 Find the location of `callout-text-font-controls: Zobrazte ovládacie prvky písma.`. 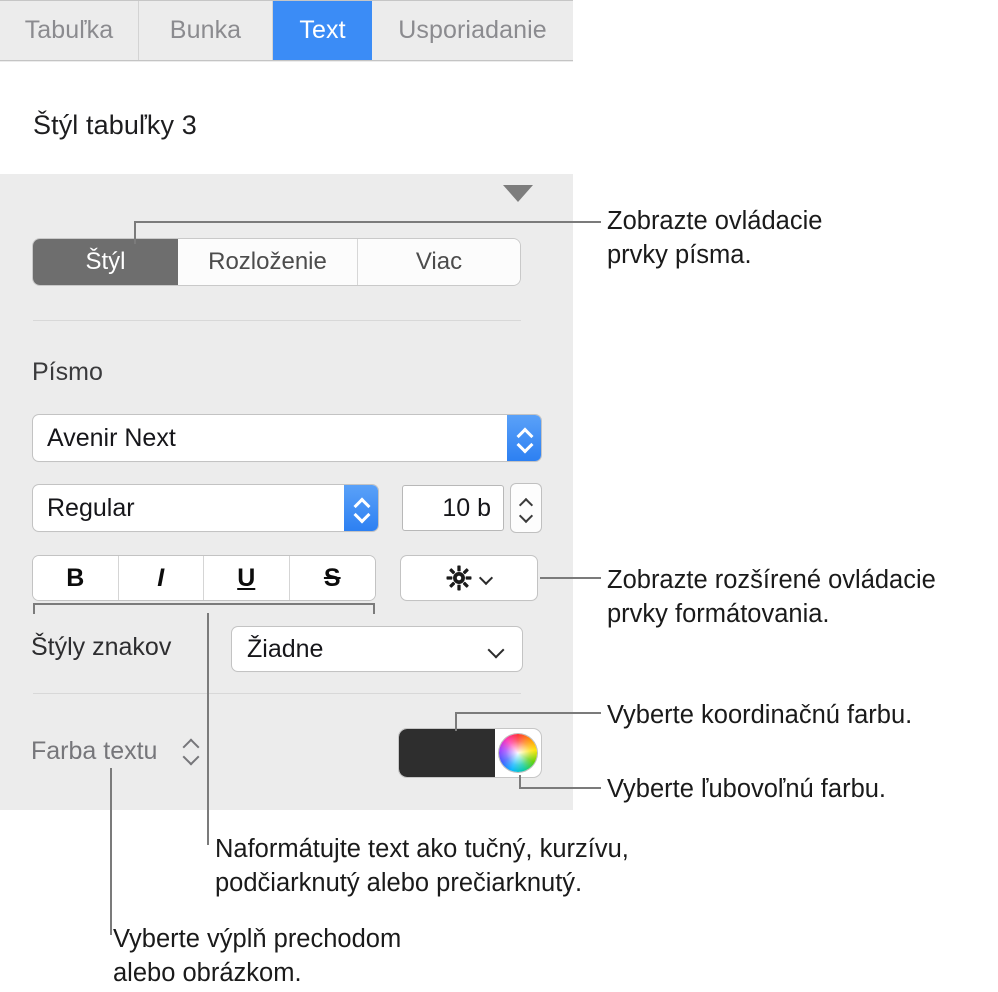

callout-text-font-controls: Zobrazte ovládacie prvky písma. is located at coordinates (715, 238).